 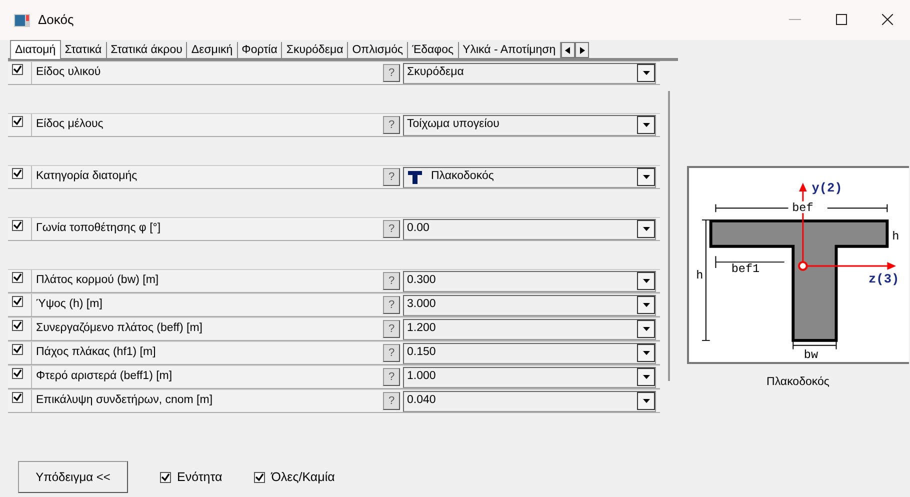 I want to click on dimension-label: bef1, so click(x=745, y=269).